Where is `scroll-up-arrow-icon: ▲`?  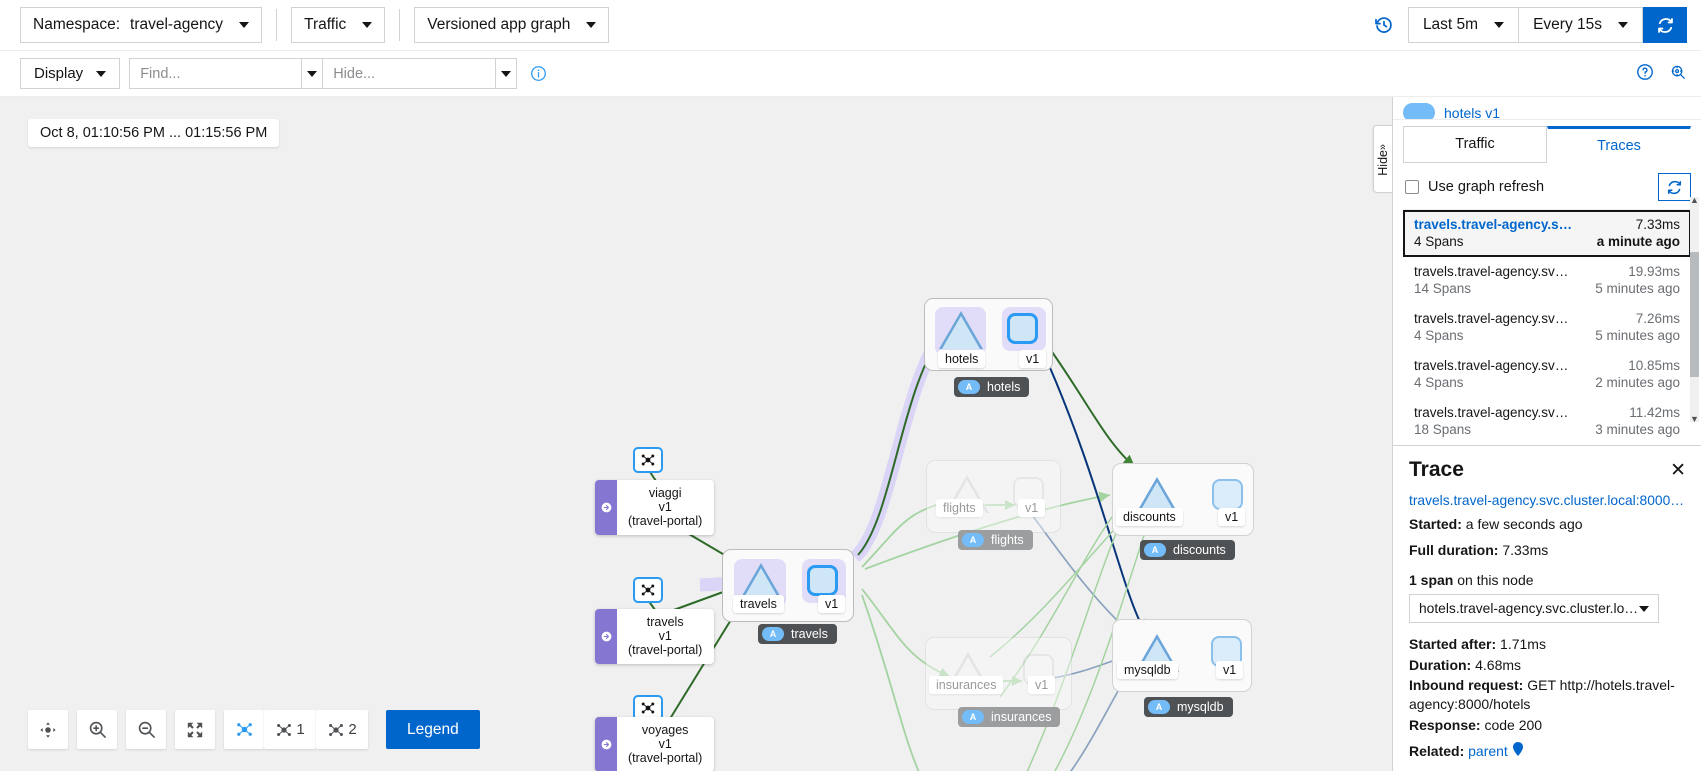 scroll-up-arrow-icon: ▲ is located at coordinates (1694, 200).